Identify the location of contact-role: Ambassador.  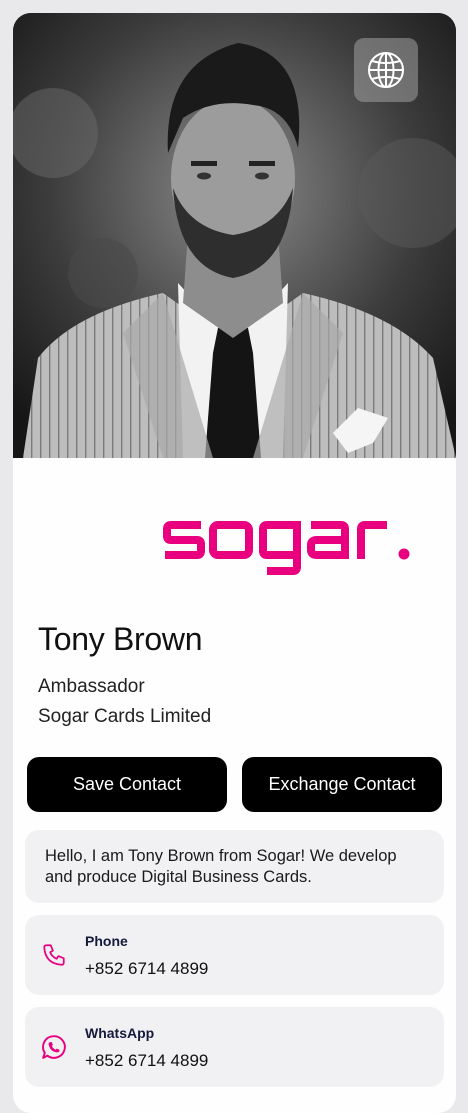
(91, 686).